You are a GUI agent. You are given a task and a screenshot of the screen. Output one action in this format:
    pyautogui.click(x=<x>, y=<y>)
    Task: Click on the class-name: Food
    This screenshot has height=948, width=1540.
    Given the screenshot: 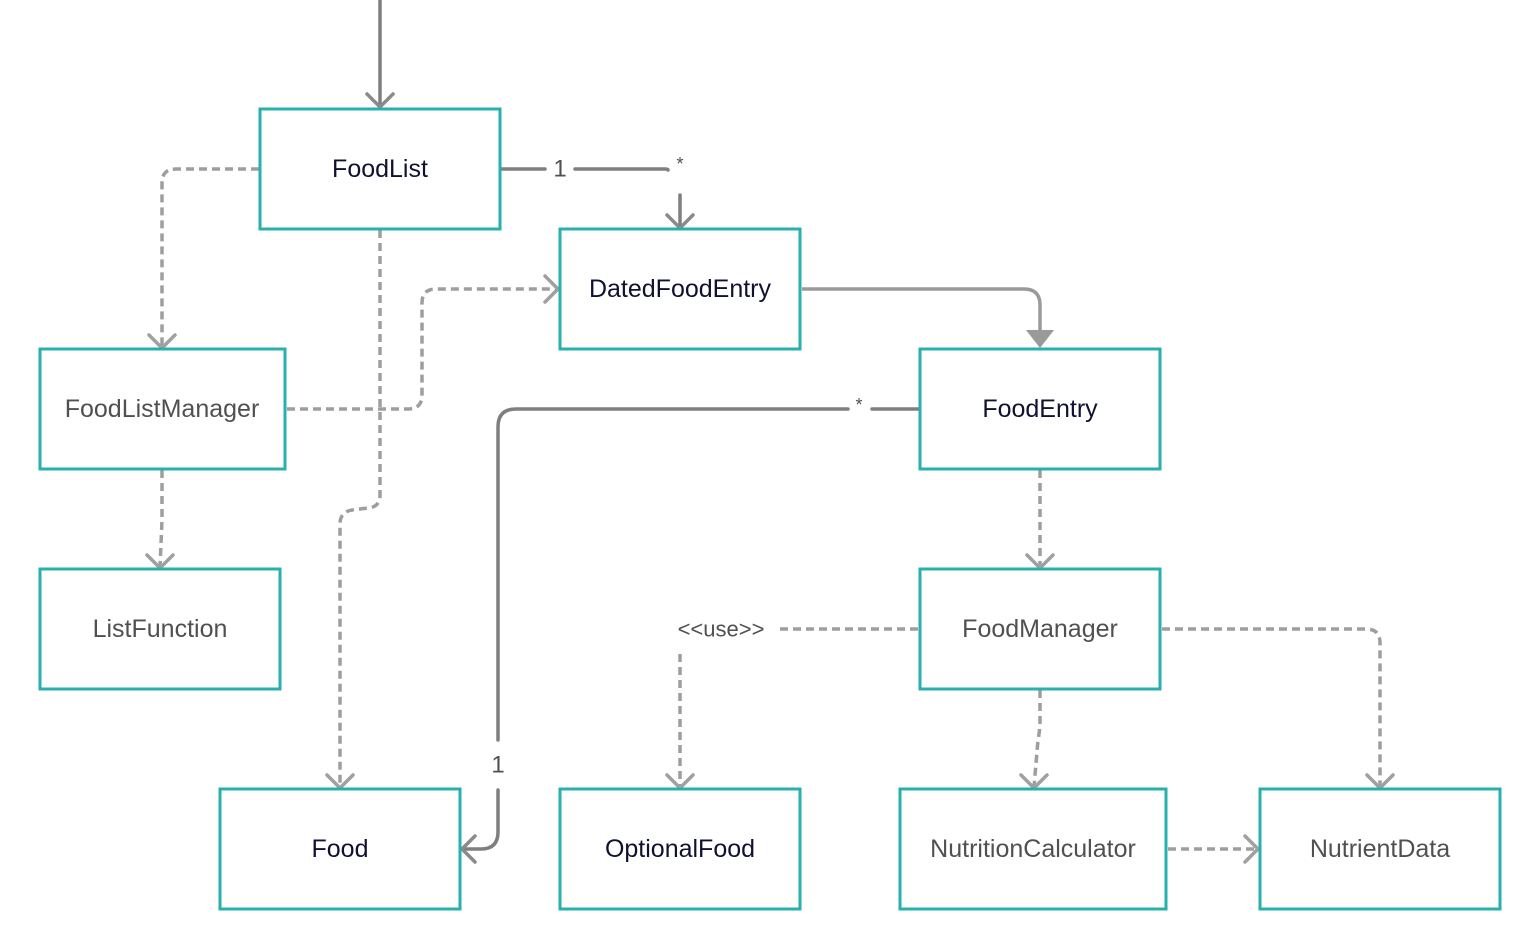 What is the action you would take?
    pyautogui.click(x=340, y=849)
    